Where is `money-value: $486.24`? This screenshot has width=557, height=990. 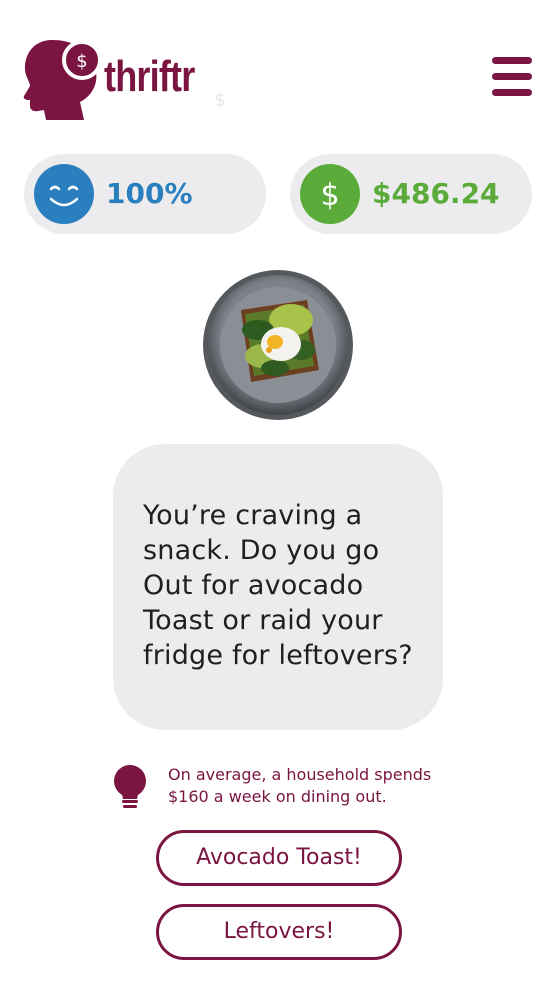 money-value: $486.24 is located at coordinates (436, 193).